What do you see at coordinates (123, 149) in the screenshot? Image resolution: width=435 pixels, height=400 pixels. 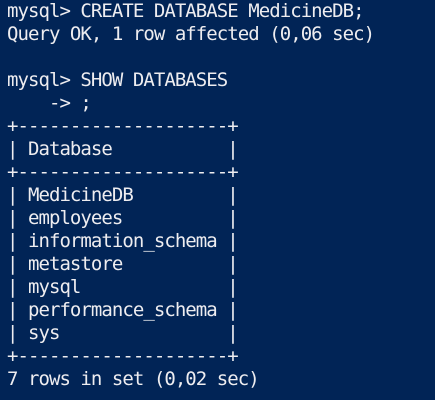 I see `table-header: | Database |` at bounding box center [123, 149].